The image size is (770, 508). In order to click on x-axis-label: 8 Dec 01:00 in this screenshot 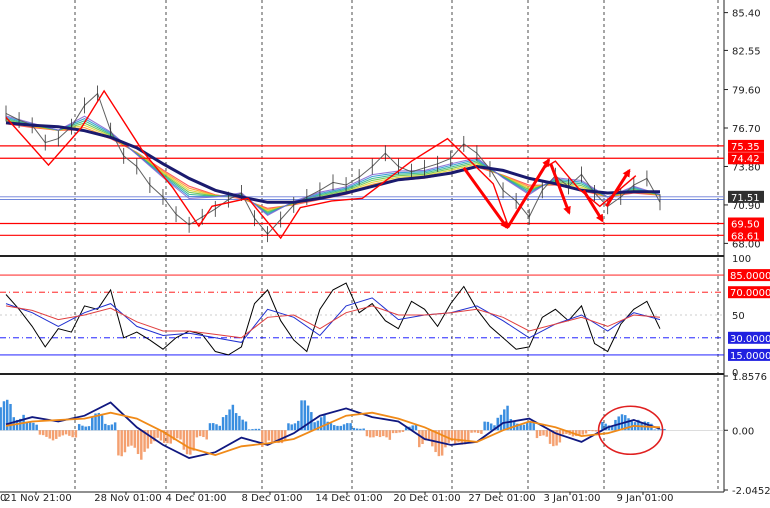, I will do `click(272, 498)`.